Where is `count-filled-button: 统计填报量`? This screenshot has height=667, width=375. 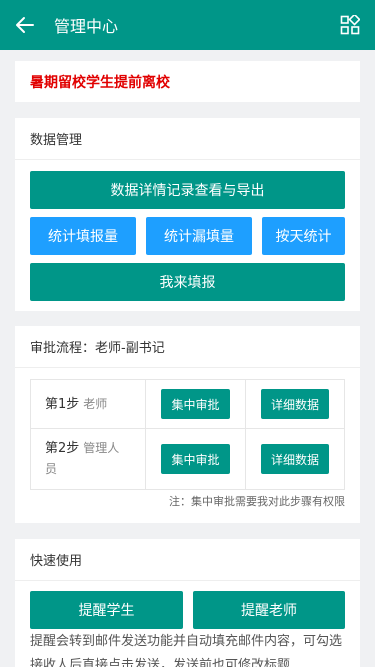 count-filled-button: 统计填报量 is located at coordinates (83, 236).